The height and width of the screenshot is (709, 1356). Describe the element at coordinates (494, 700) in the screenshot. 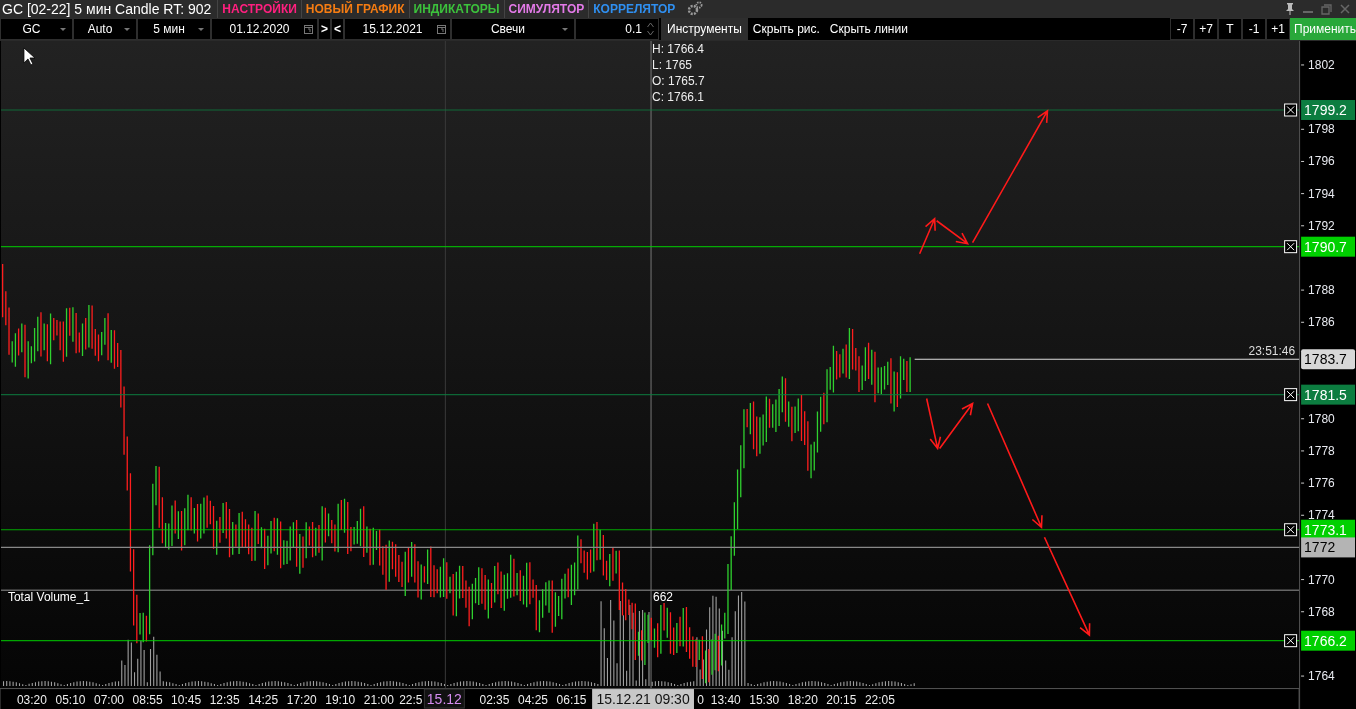

I see `time-tick: 02:35` at that location.